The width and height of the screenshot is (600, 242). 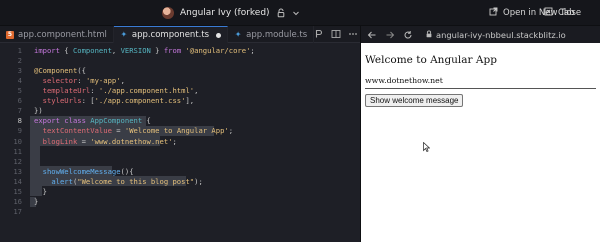 I want to click on line-number: 2, so click(x=19, y=60).